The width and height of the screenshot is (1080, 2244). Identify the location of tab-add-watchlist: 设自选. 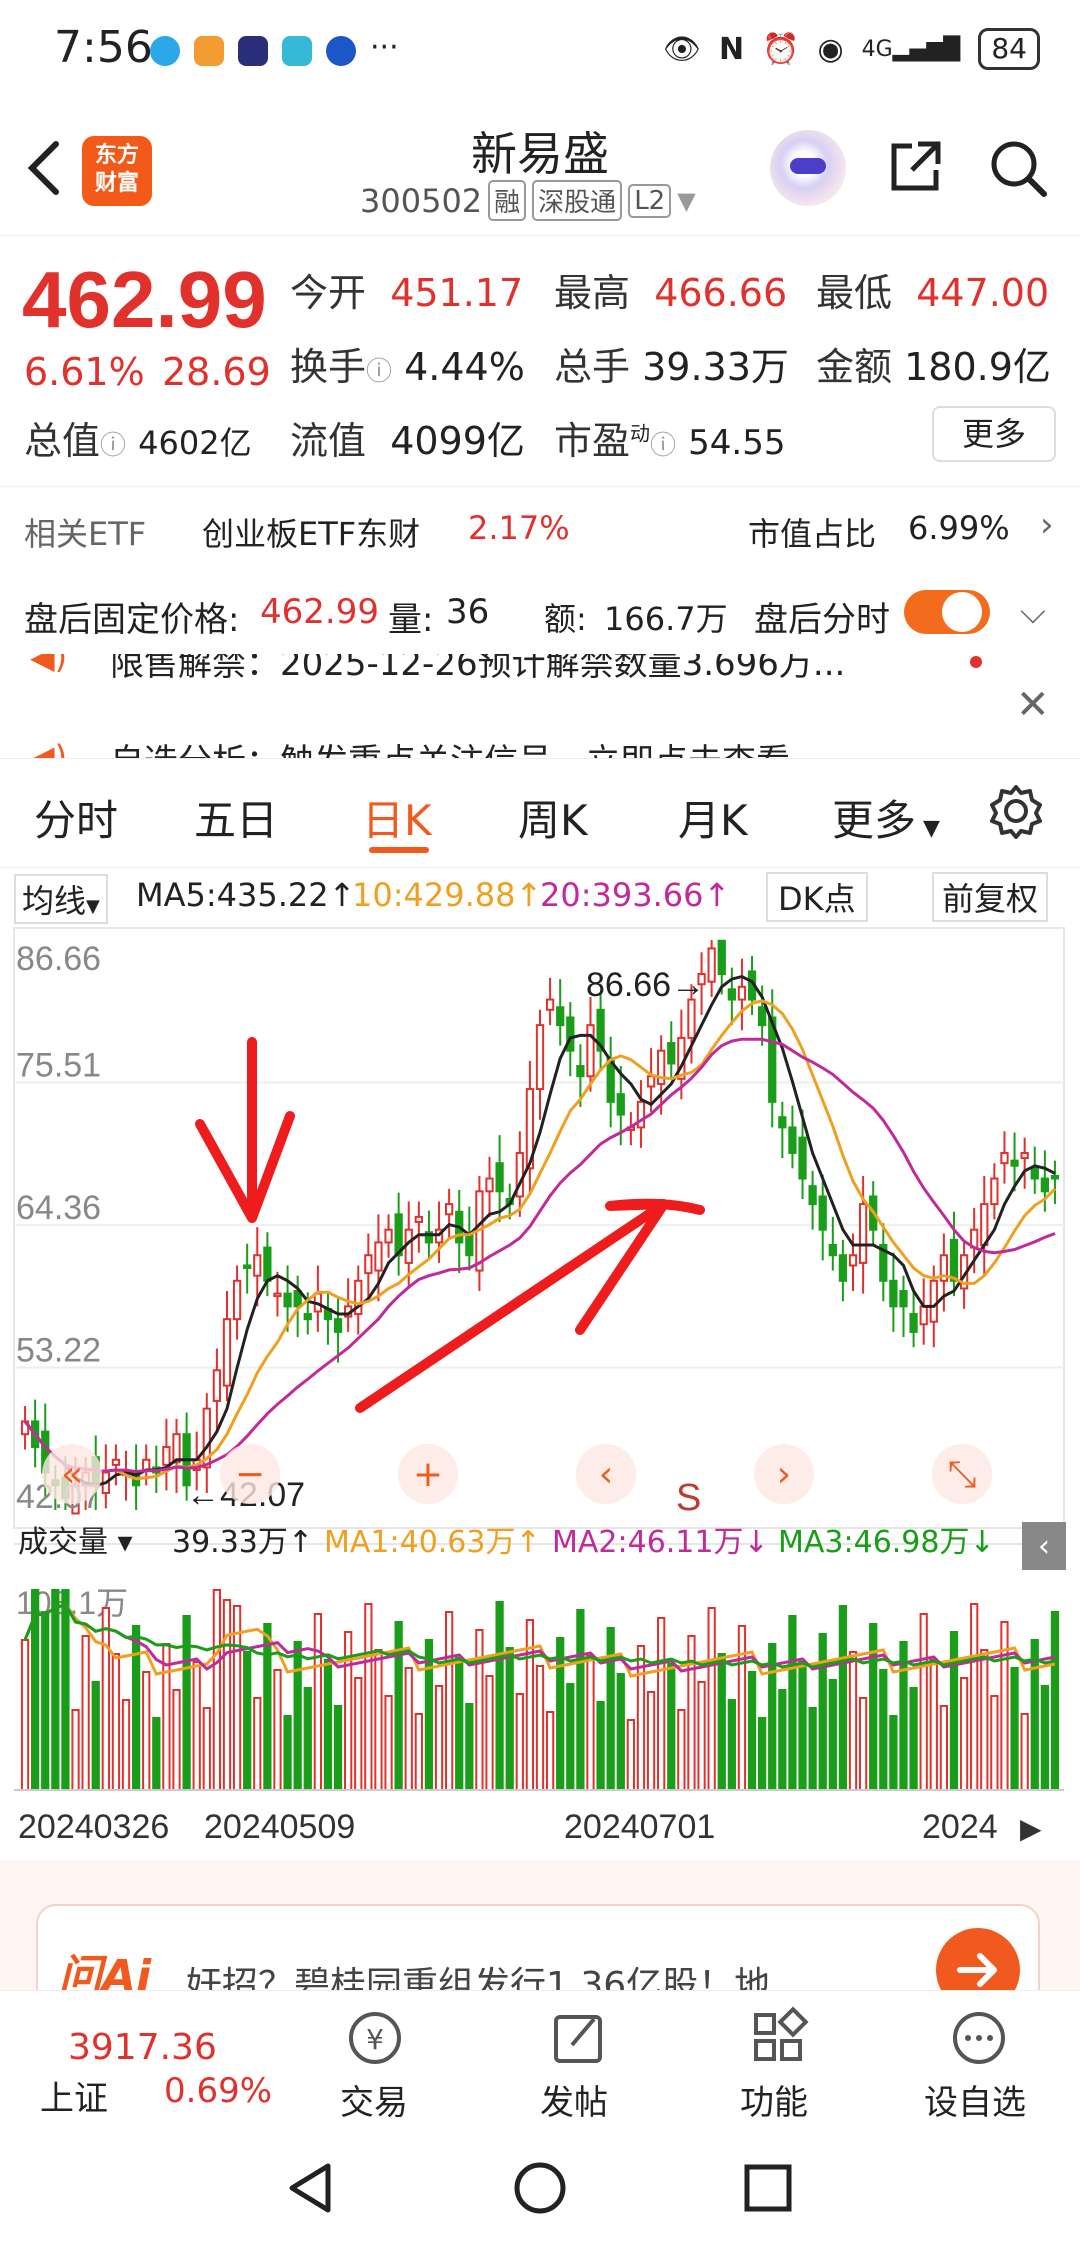
(975, 2099).